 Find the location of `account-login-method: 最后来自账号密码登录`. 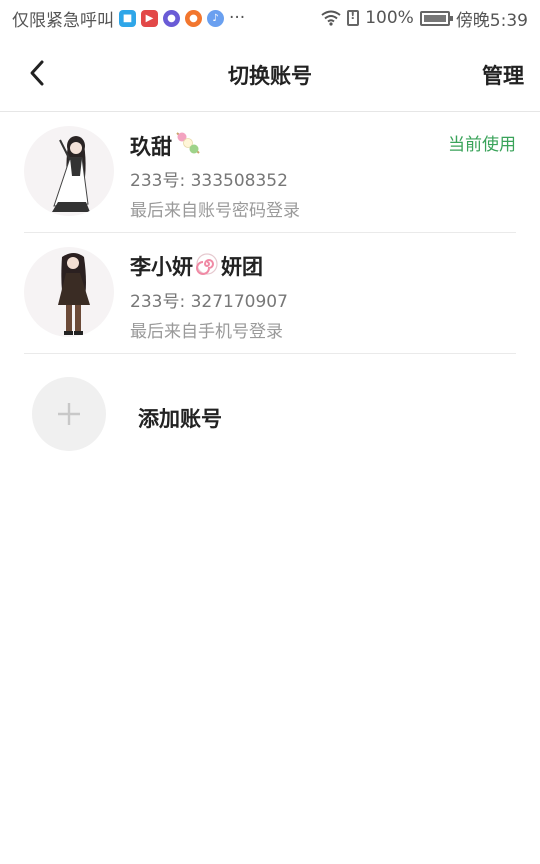

account-login-method: 最后来自账号密码登录 is located at coordinates (215, 211).